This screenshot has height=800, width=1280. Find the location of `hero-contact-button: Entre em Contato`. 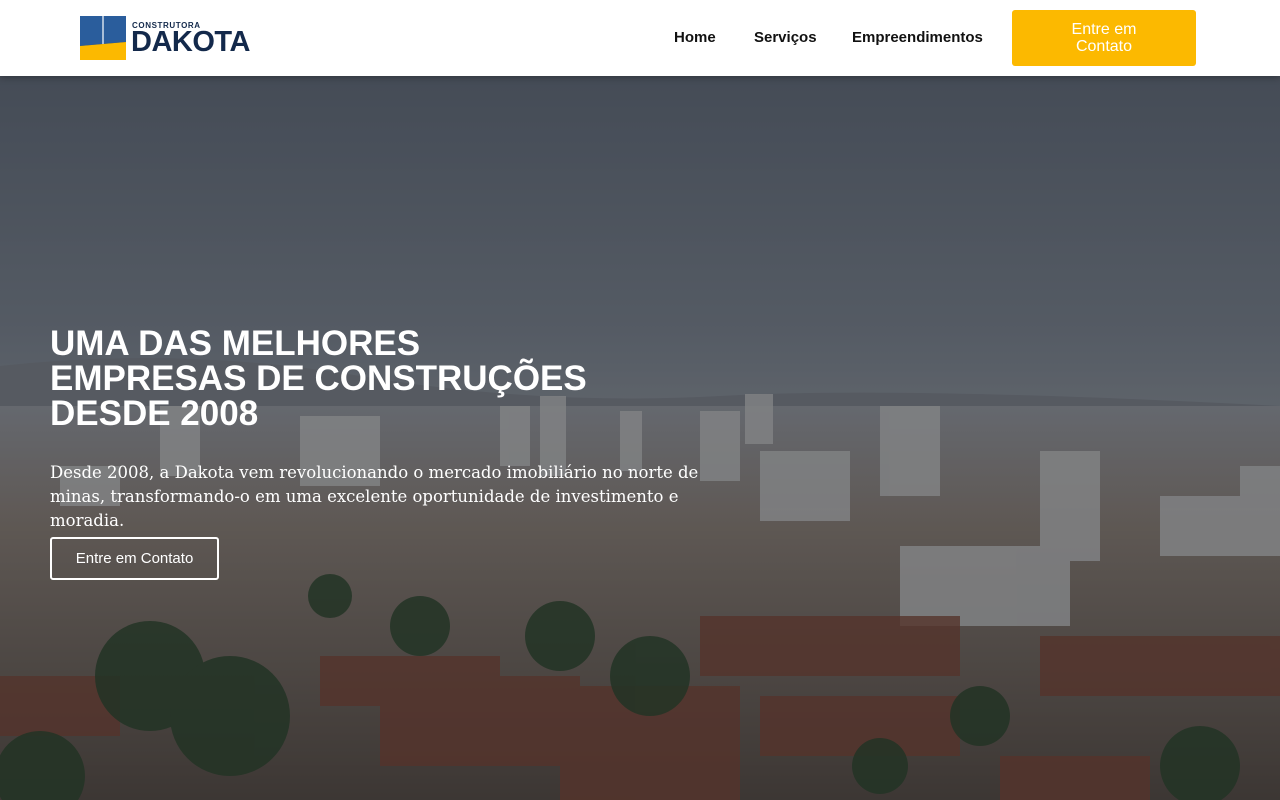

hero-contact-button: Entre em Contato is located at coordinates (134, 558).